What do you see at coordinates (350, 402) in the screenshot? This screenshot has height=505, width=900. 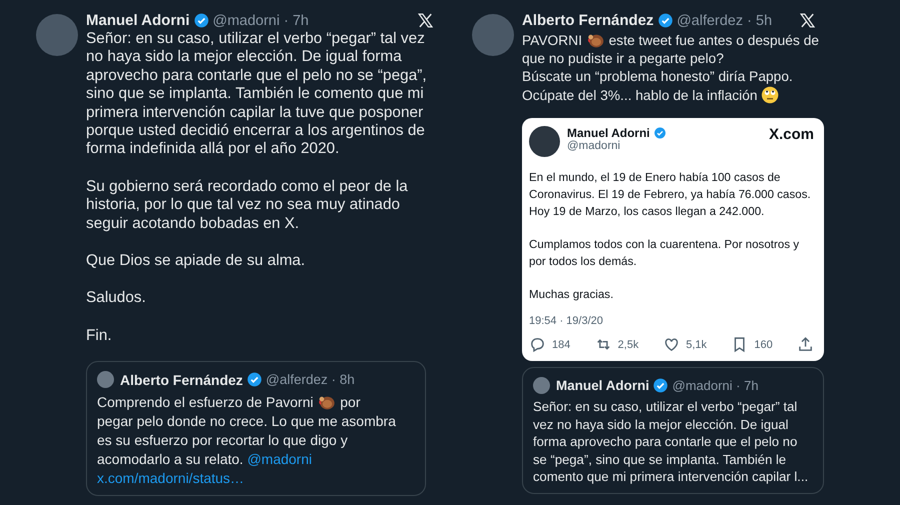 I see `tweet-text: por` at bounding box center [350, 402].